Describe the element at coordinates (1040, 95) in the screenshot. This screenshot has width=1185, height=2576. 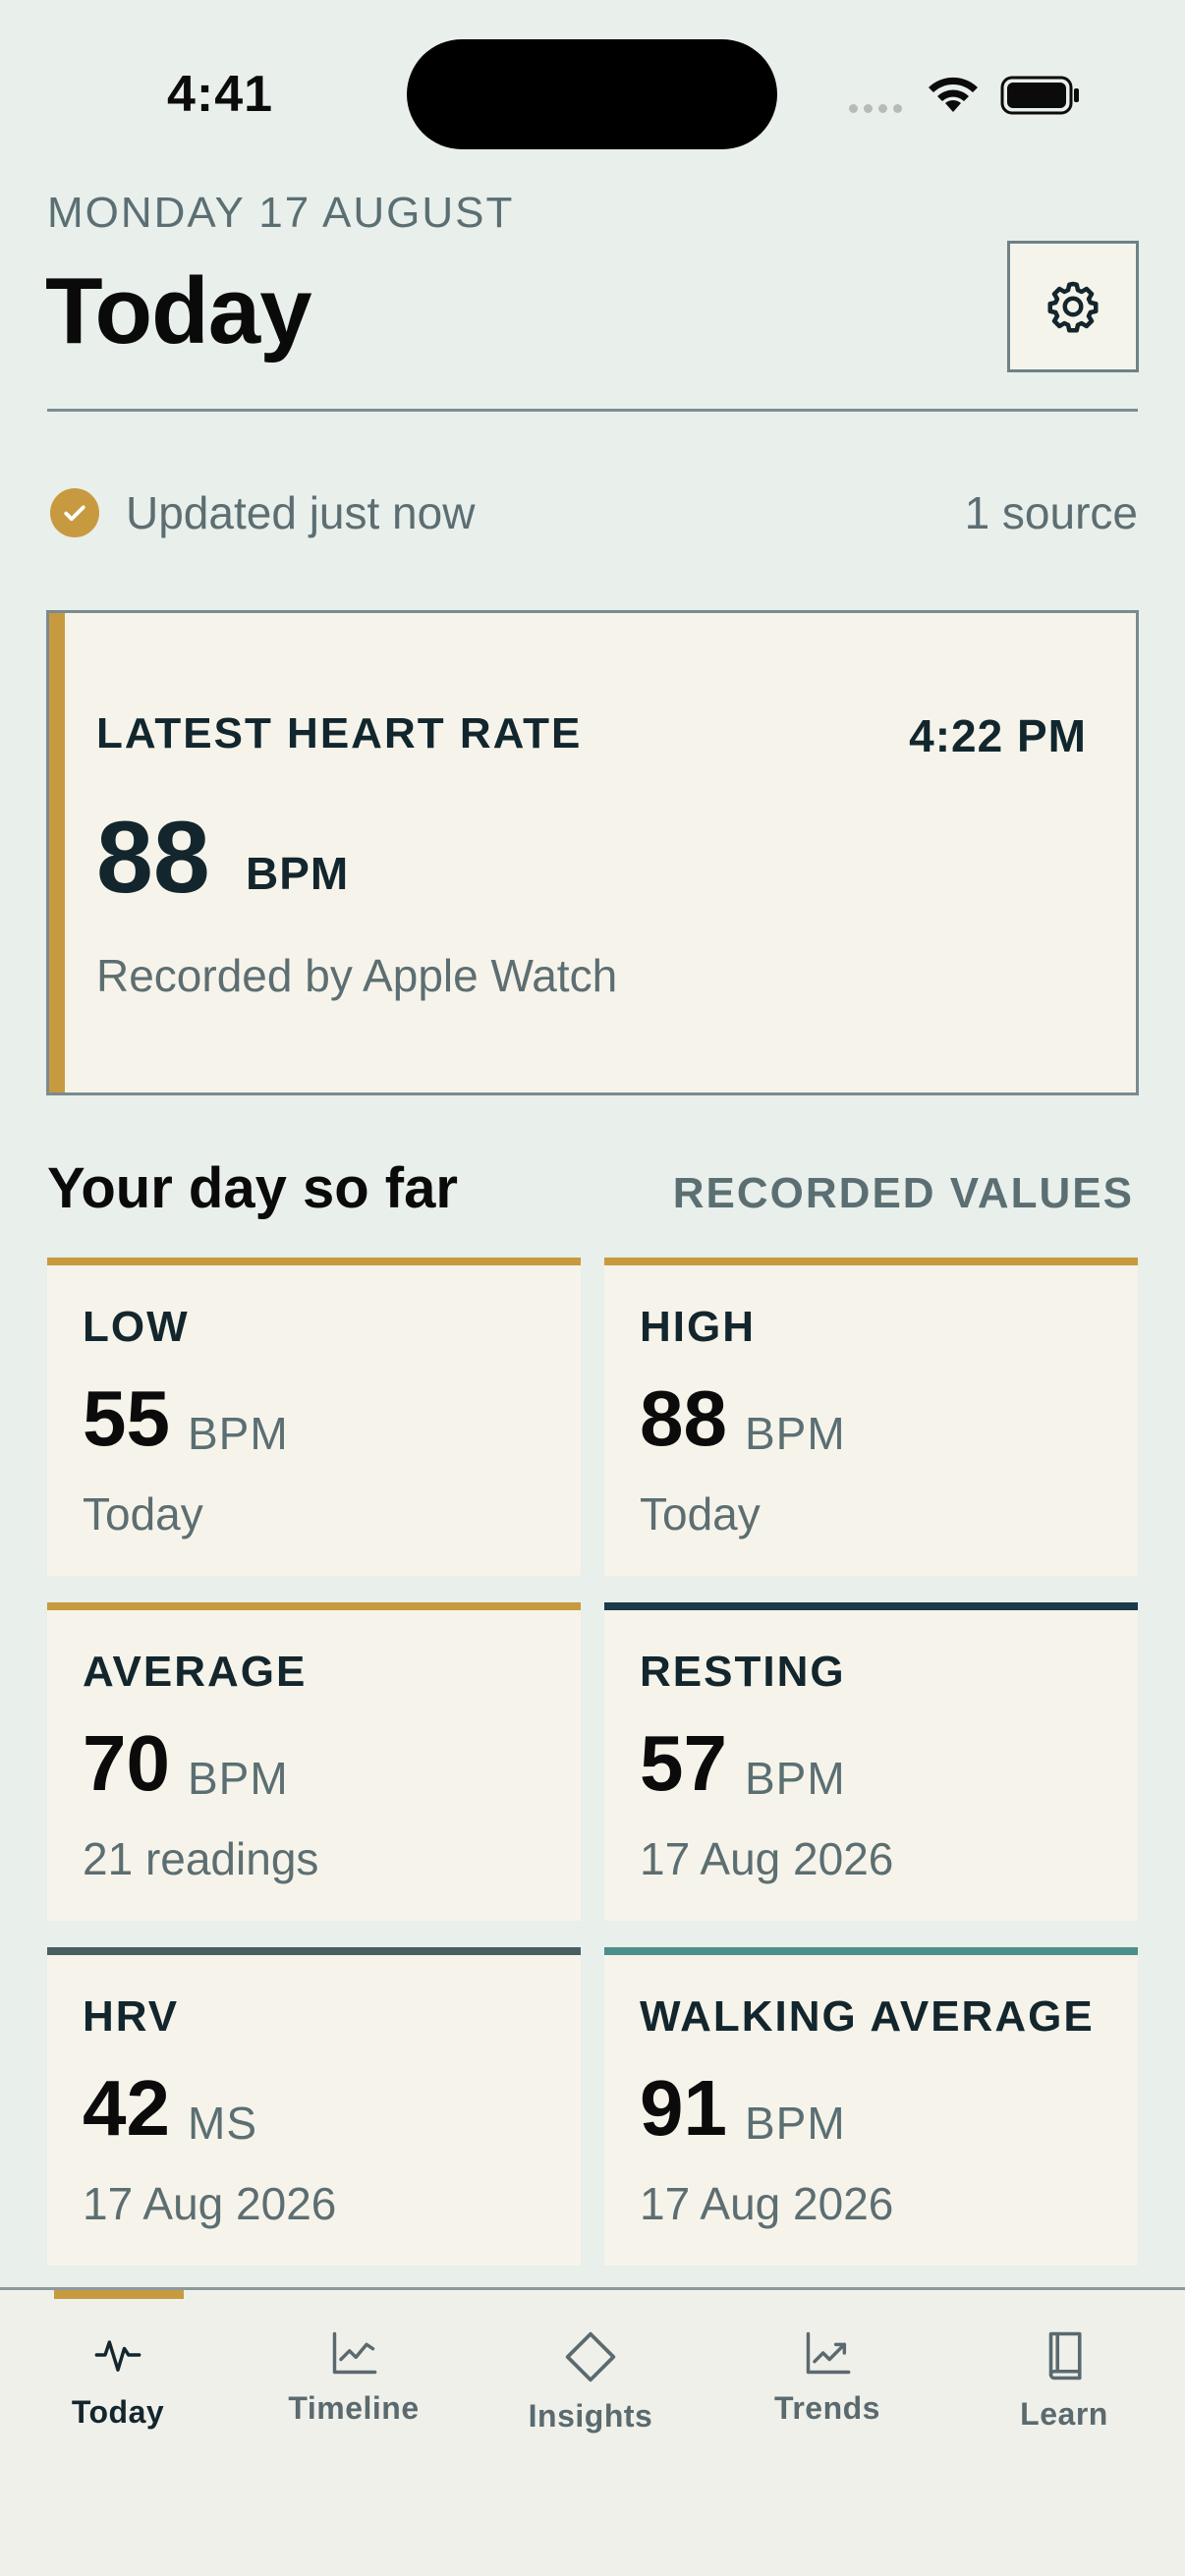
I see `battery-icon` at that location.